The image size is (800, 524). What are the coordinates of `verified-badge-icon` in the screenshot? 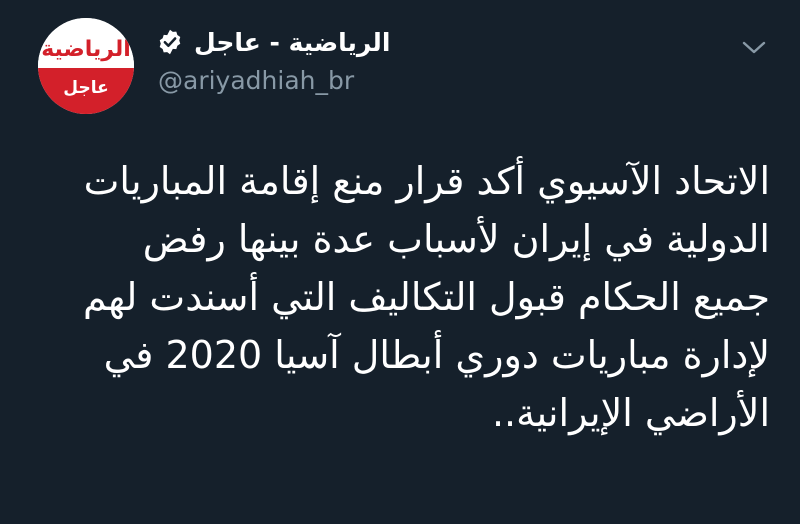 It's located at (170, 42).